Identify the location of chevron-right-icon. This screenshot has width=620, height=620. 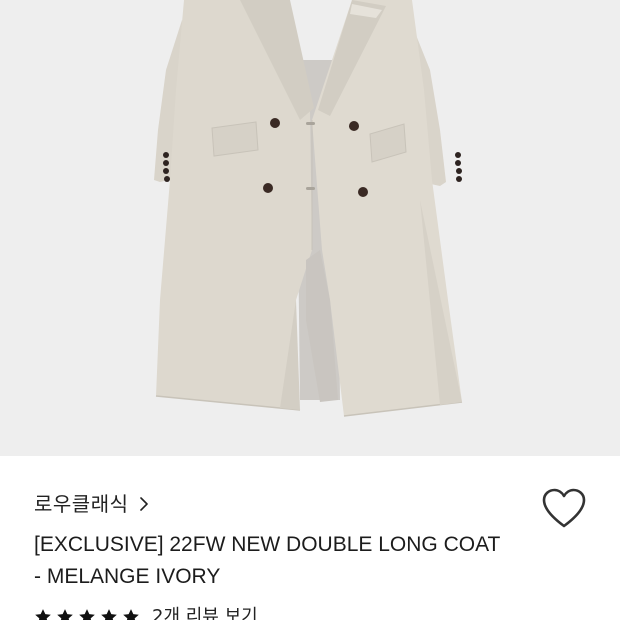
(143, 504).